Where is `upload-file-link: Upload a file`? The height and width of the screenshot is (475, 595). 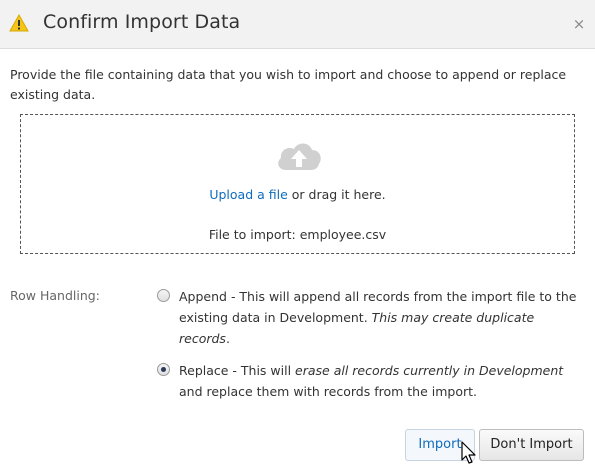 upload-file-link: Upload a file is located at coordinates (248, 194).